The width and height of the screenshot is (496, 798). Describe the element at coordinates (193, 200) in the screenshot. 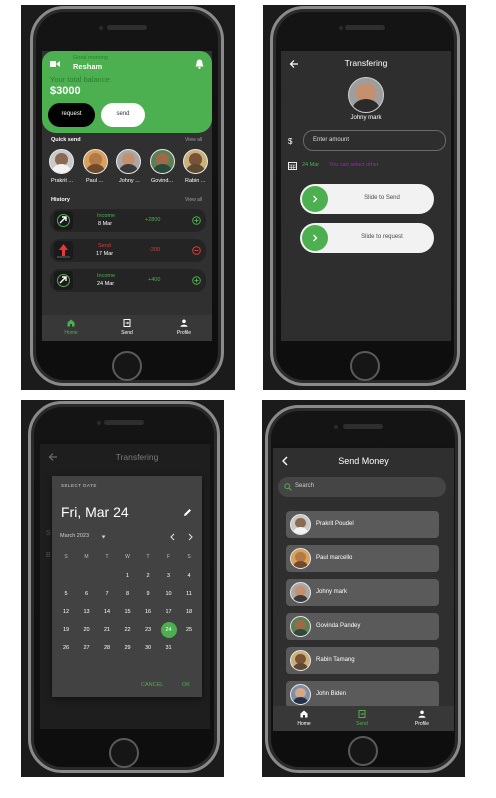

I see `history-view-all: View all` at that location.